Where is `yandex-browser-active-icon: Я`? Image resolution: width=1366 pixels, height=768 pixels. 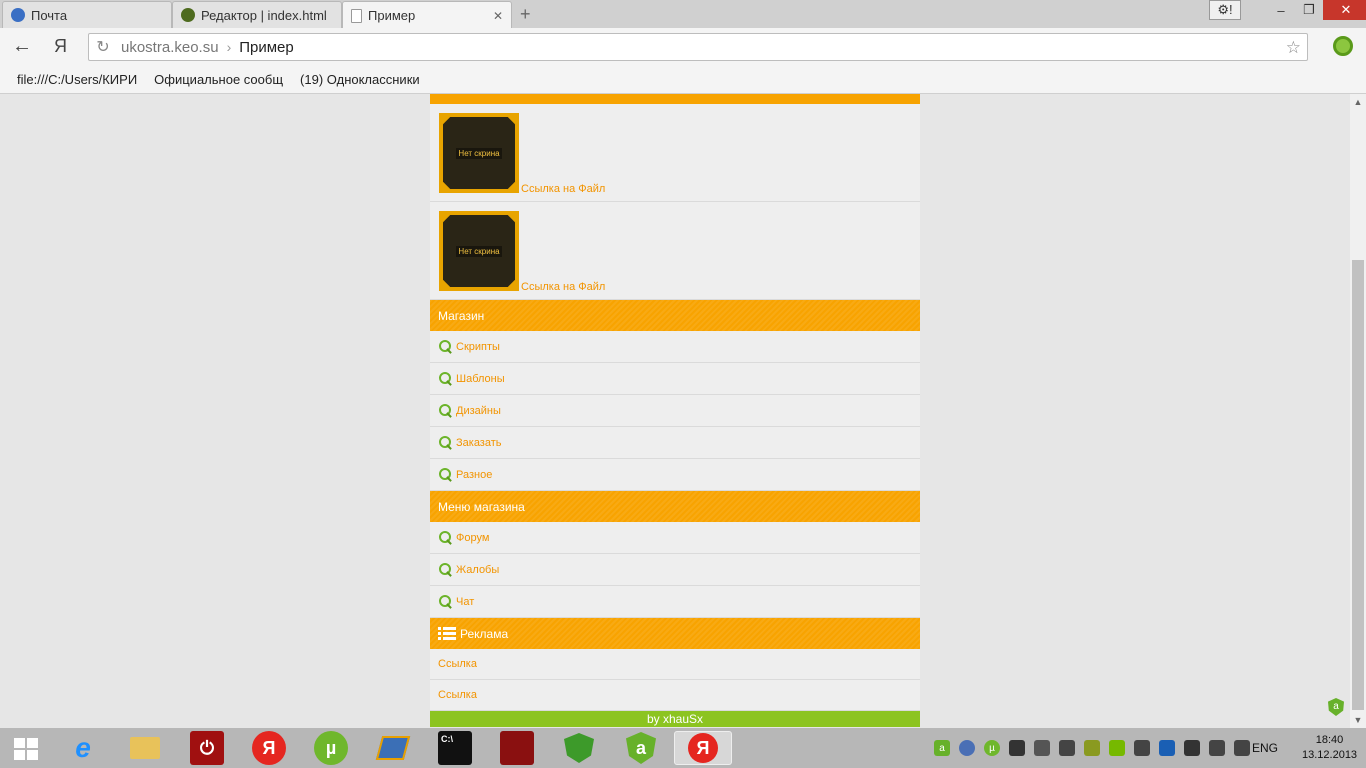
yandex-browser-active-icon: Я is located at coordinates (703, 748).